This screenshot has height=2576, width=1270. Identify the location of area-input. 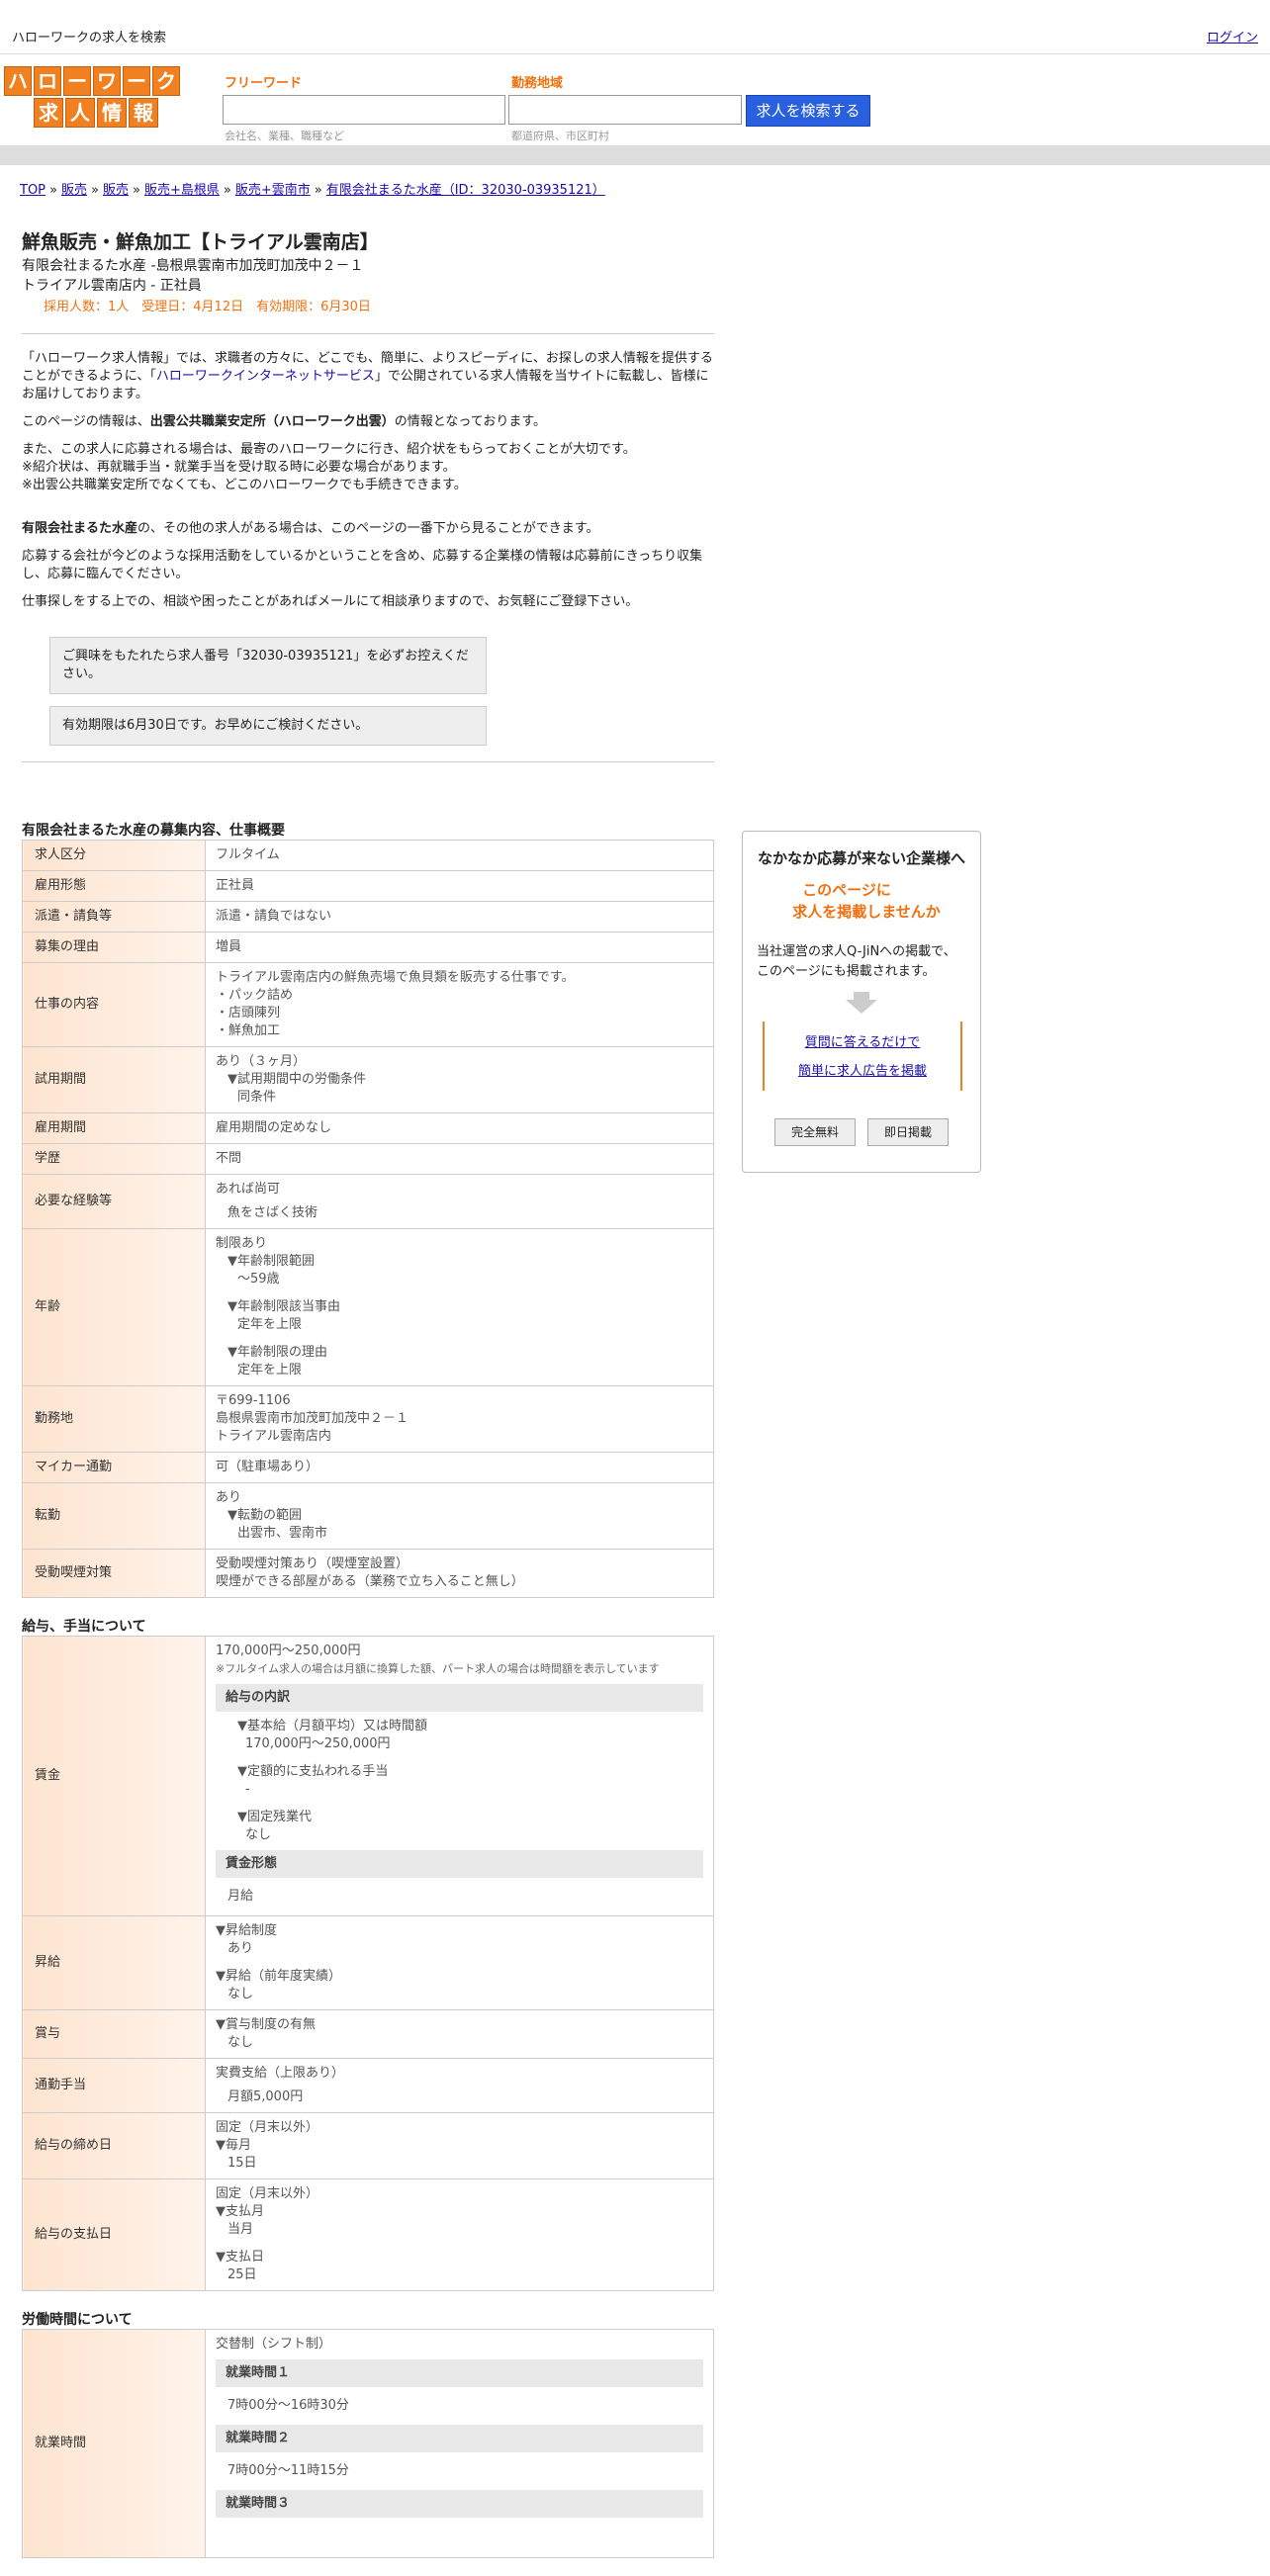
(625, 110).